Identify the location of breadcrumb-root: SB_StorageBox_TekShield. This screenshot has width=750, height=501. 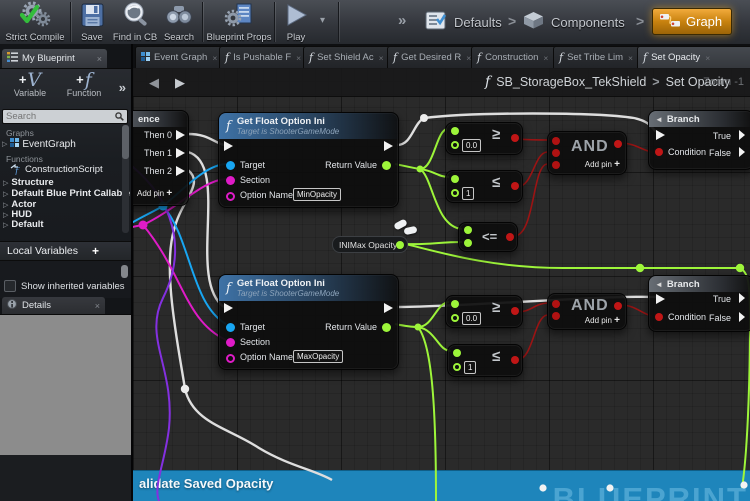
(571, 82).